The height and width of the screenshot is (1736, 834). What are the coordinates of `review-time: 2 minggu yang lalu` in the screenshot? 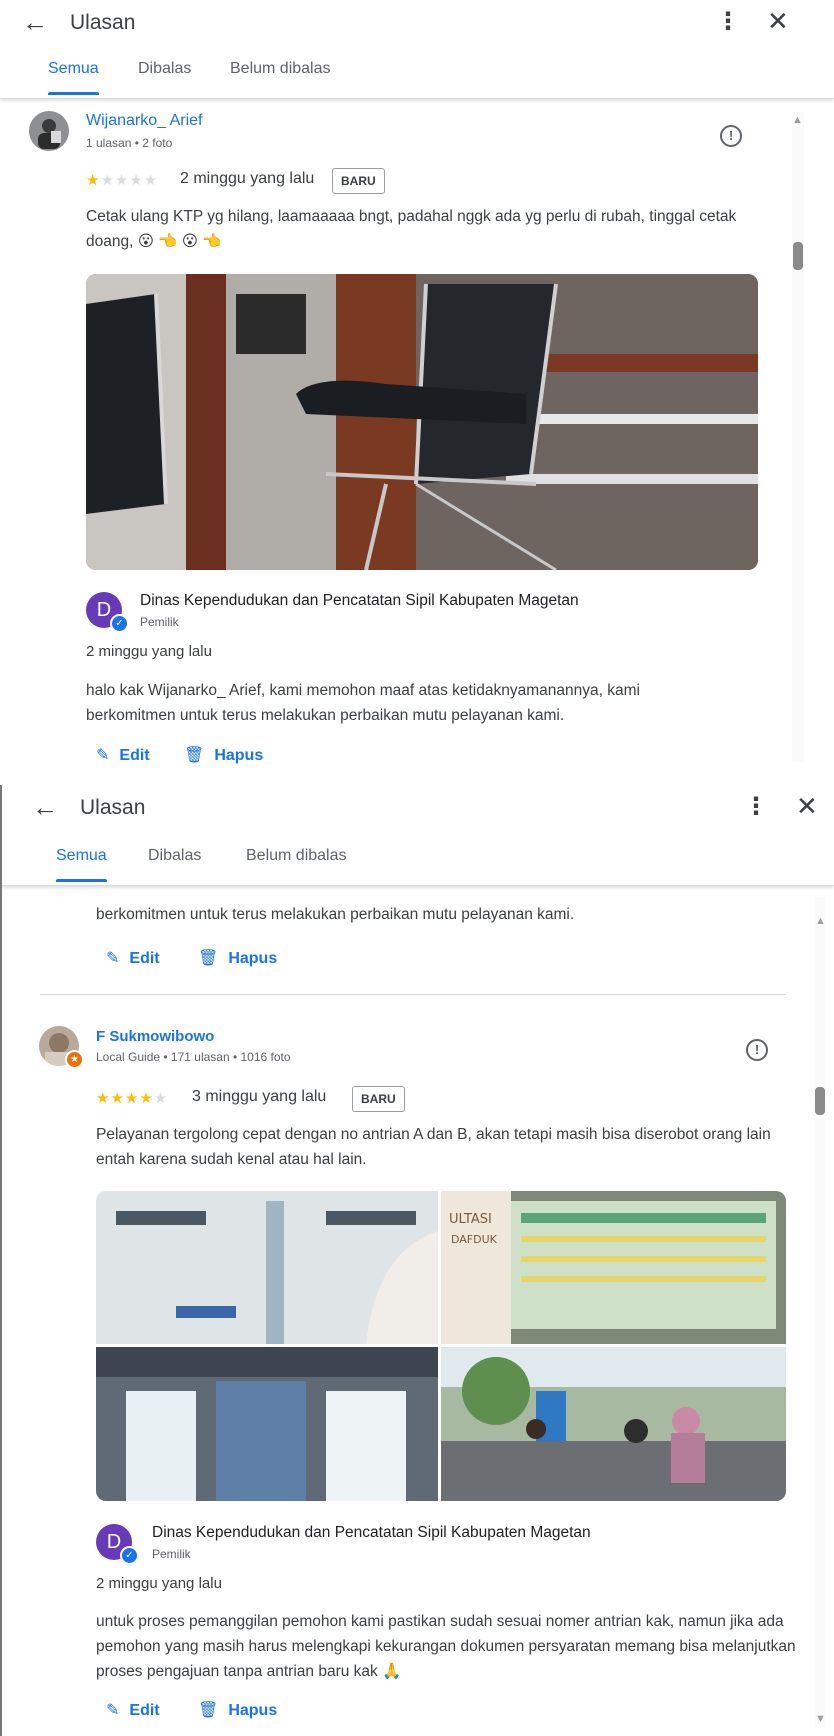 It's located at (247, 178).